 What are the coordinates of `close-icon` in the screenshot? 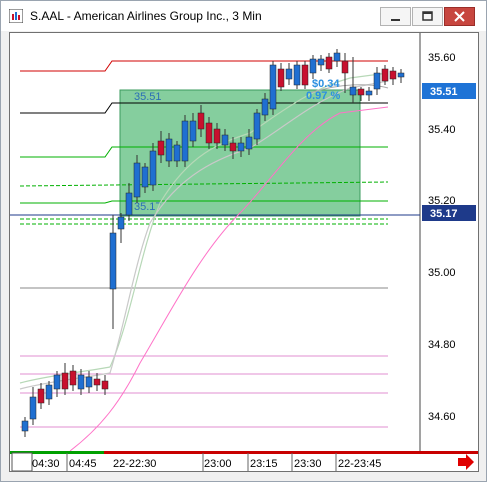 It's located at (459, 16).